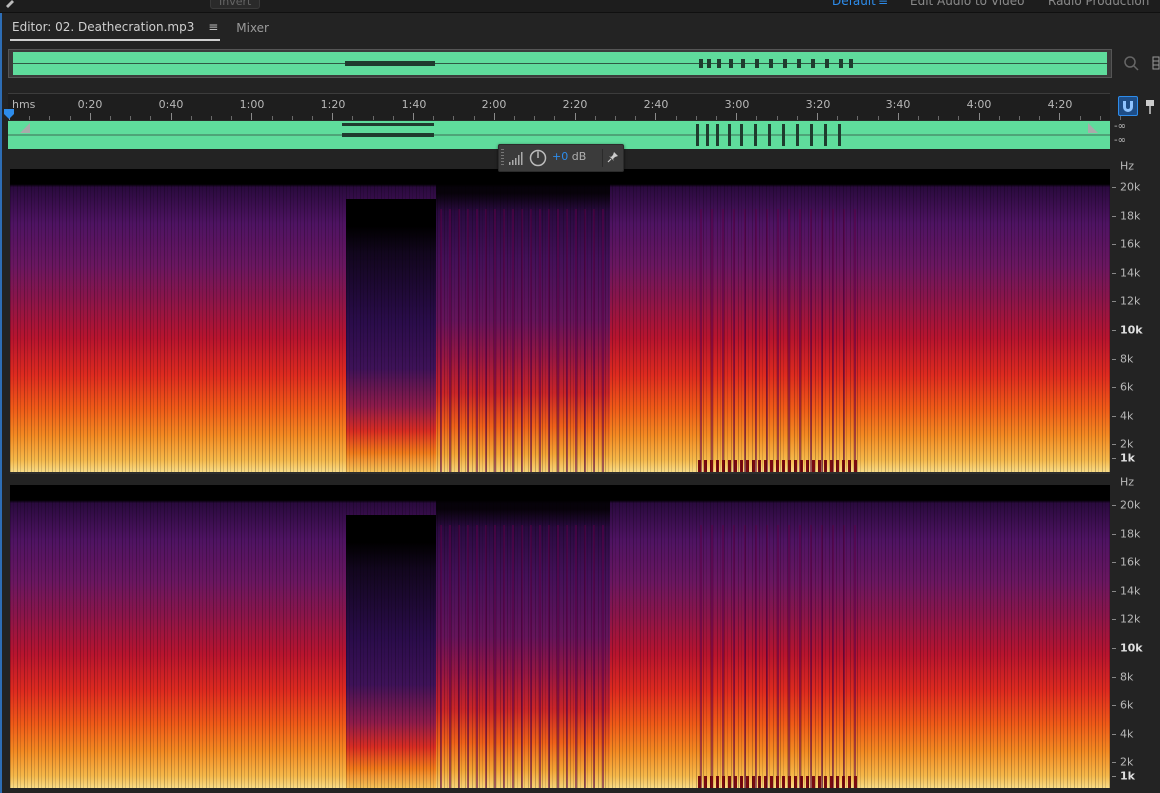 The width and height of the screenshot is (1160, 793). Describe the element at coordinates (602, 158) in the screenshot. I see `hud-separator` at that location.